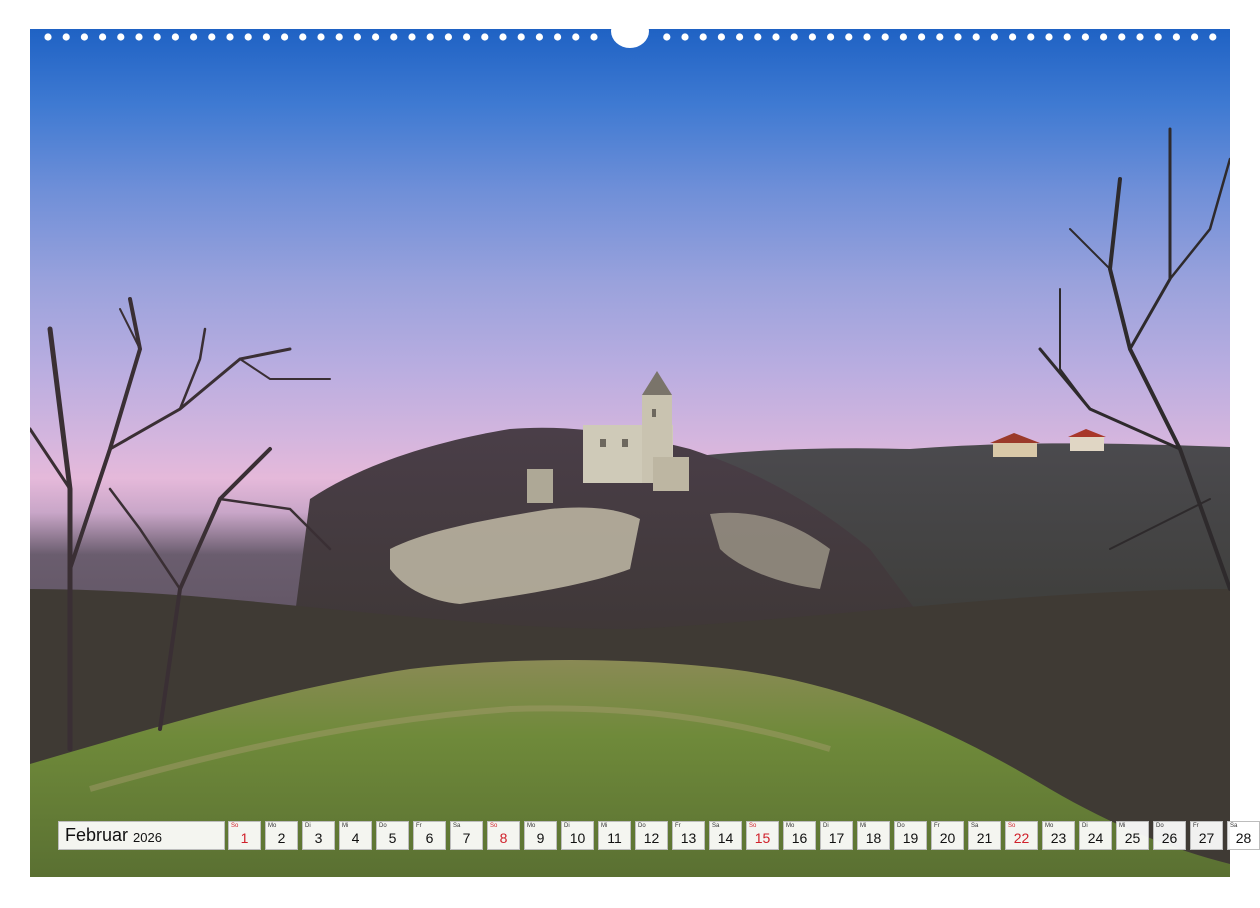 This screenshot has width=1260, height=908. Describe the element at coordinates (826, 826) in the screenshot. I see `weekday-label: Di` at that location.